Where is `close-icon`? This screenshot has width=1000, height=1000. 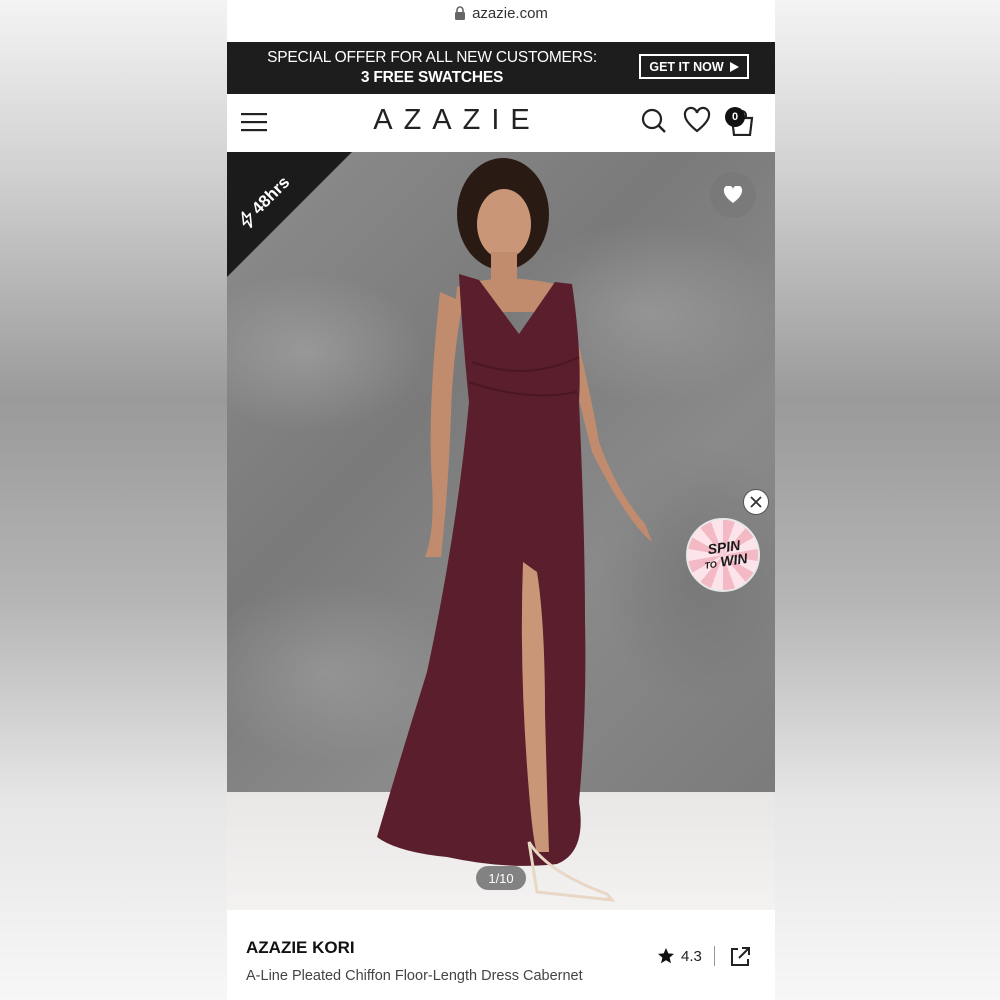
close-icon is located at coordinates (756, 502).